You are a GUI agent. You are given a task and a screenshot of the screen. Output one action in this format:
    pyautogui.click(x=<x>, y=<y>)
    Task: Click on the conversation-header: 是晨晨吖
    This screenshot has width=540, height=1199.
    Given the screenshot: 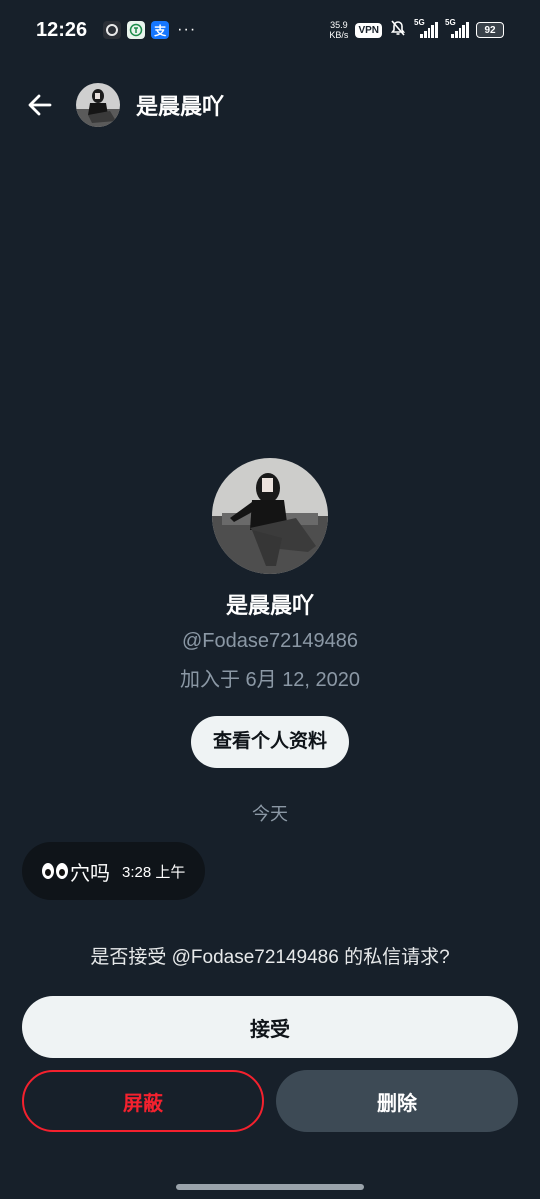 What is the action you would take?
    pyautogui.click(x=270, y=105)
    